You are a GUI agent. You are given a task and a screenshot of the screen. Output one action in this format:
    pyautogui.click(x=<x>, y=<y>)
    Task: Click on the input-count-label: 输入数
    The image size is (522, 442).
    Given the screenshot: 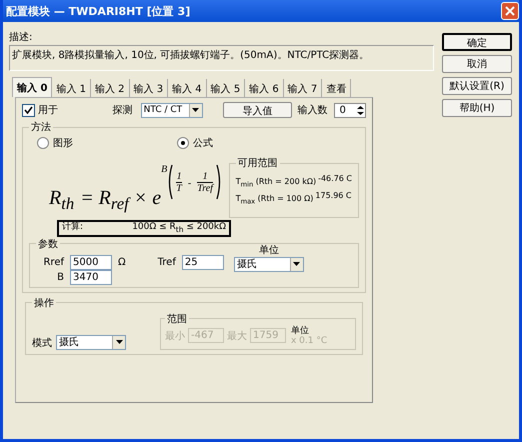 What is the action you would take?
    pyautogui.click(x=313, y=110)
    